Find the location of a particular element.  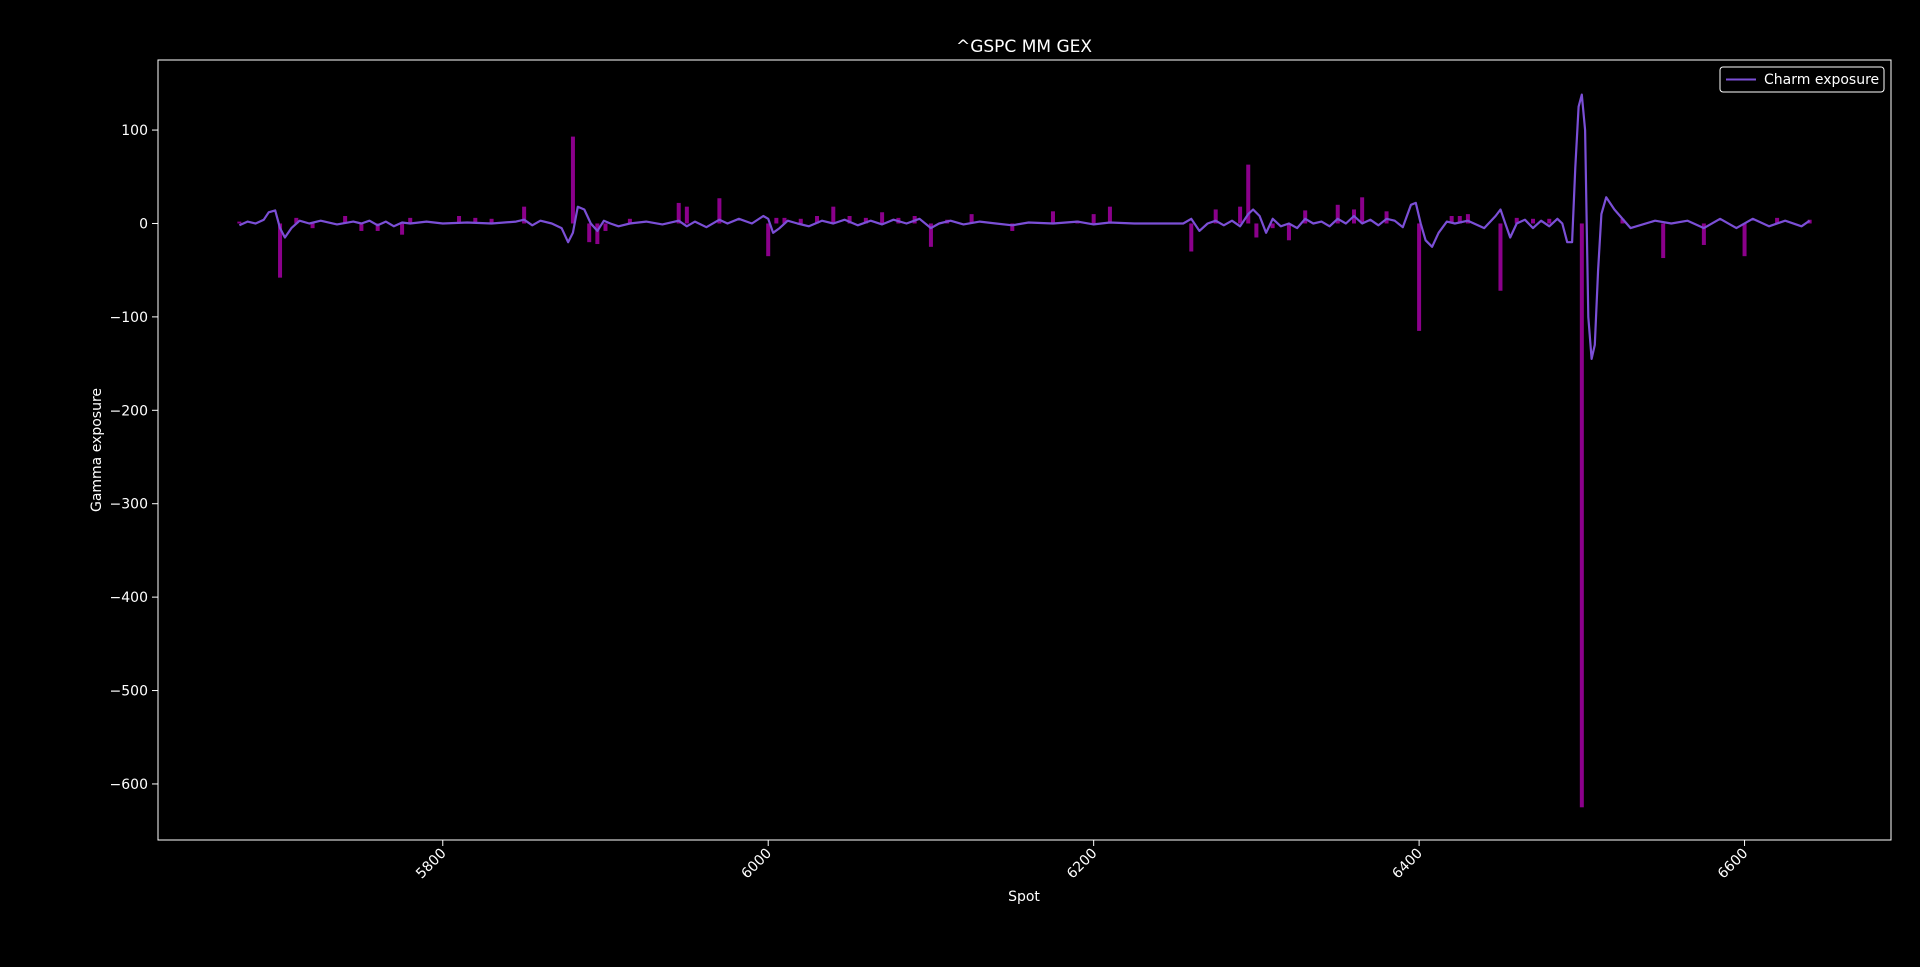

y-tick-label: −300 is located at coordinates (129, 505).